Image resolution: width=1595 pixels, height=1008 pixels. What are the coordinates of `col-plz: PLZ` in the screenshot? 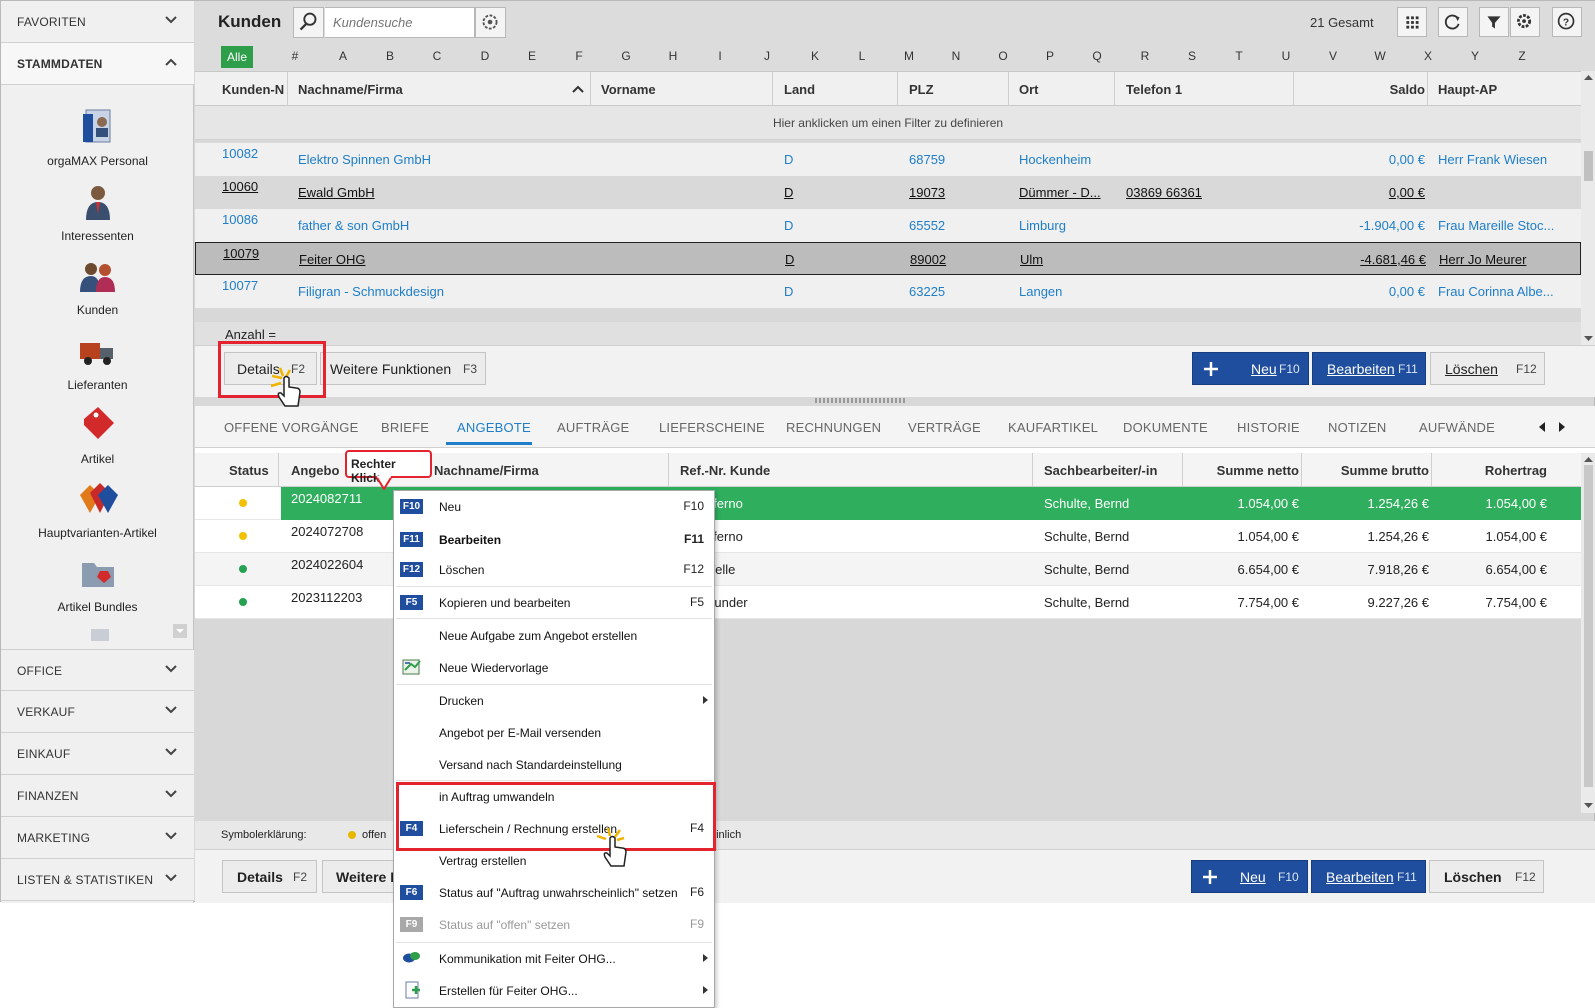 It's located at (921, 89).